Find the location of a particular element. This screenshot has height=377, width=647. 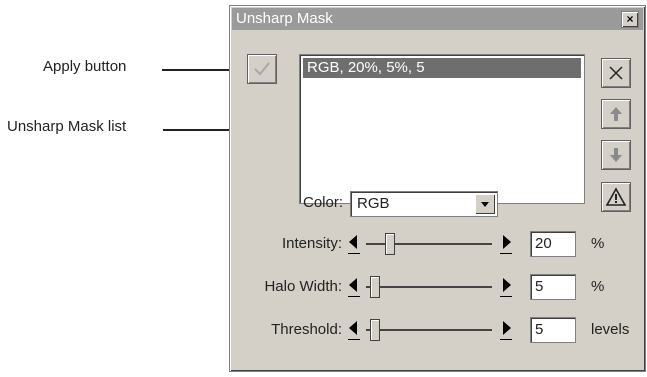

apply-button is located at coordinates (262, 69).